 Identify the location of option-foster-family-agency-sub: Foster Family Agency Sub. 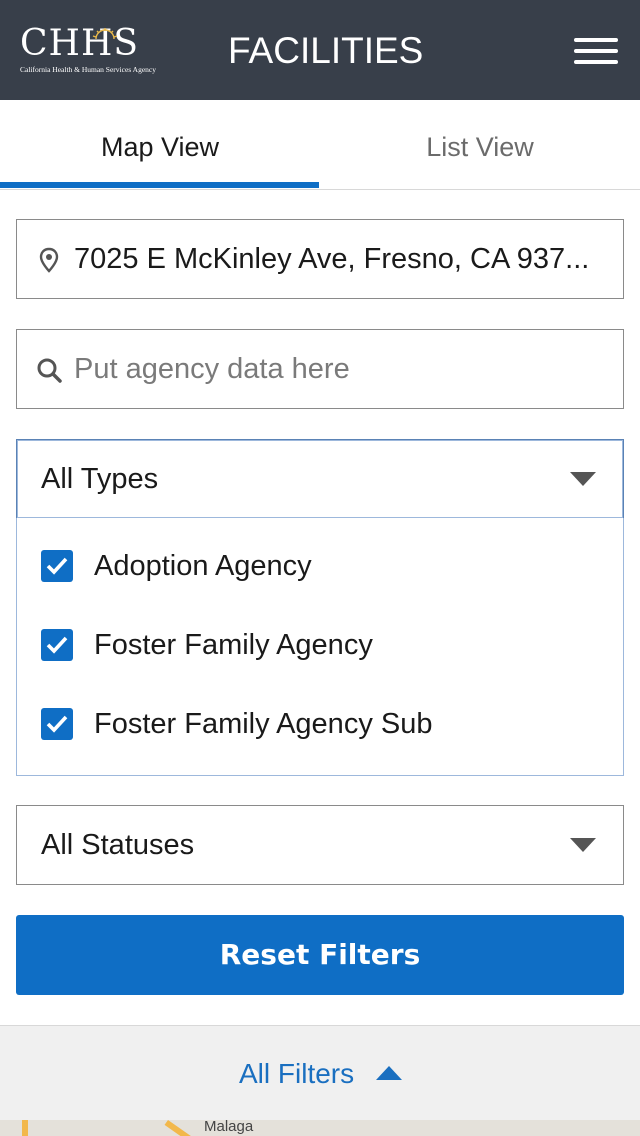
(320, 724).